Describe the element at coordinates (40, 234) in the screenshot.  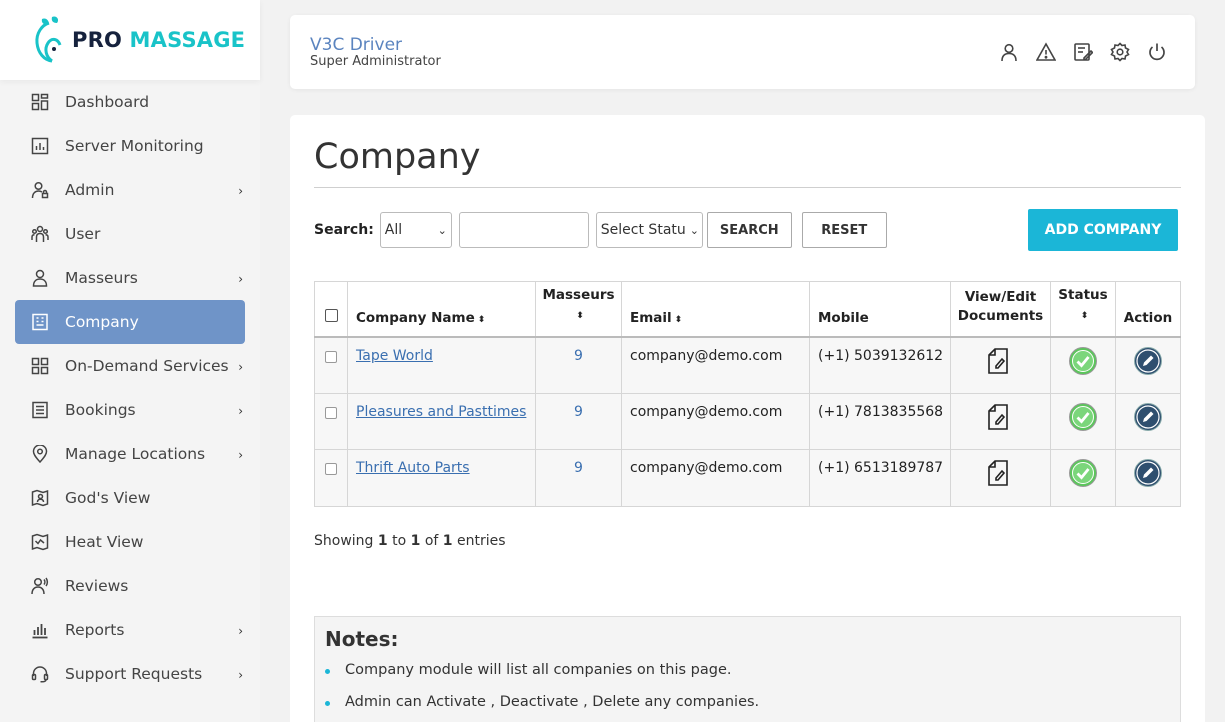
I see `users-icon` at that location.